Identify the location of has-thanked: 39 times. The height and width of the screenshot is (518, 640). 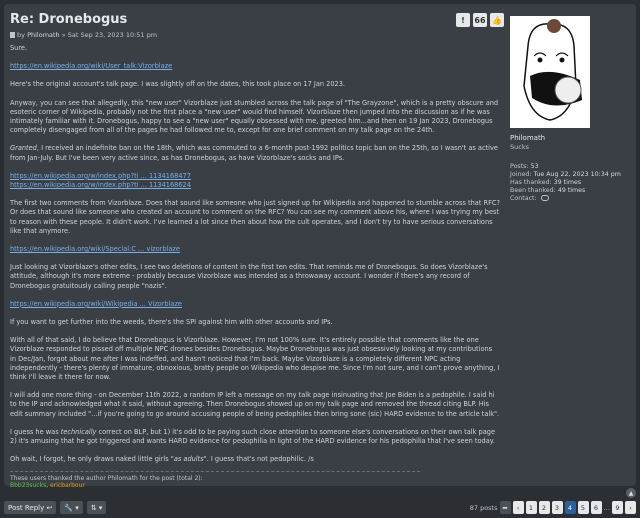
(568, 182).